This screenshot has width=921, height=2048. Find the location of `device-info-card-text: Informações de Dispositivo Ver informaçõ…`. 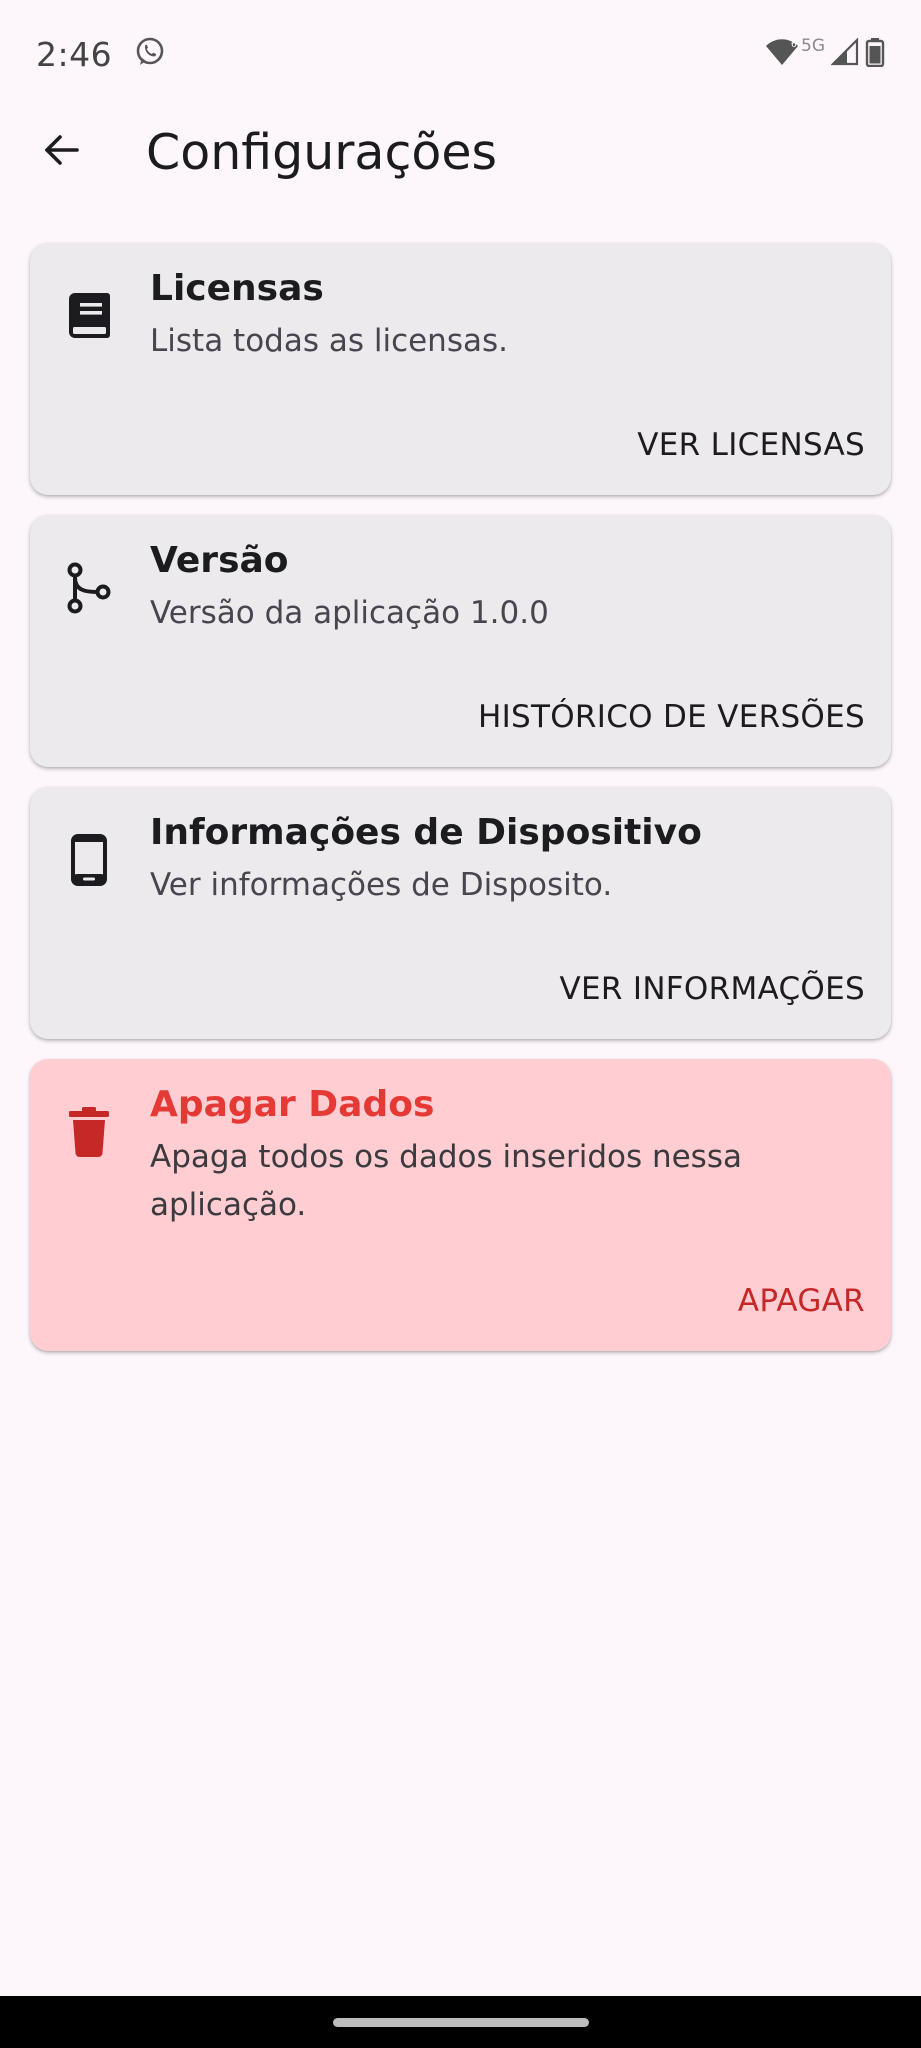

device-info-card-text: Informações de Dispositivo Ver informaçõ… is located at coordinates (500, 859).